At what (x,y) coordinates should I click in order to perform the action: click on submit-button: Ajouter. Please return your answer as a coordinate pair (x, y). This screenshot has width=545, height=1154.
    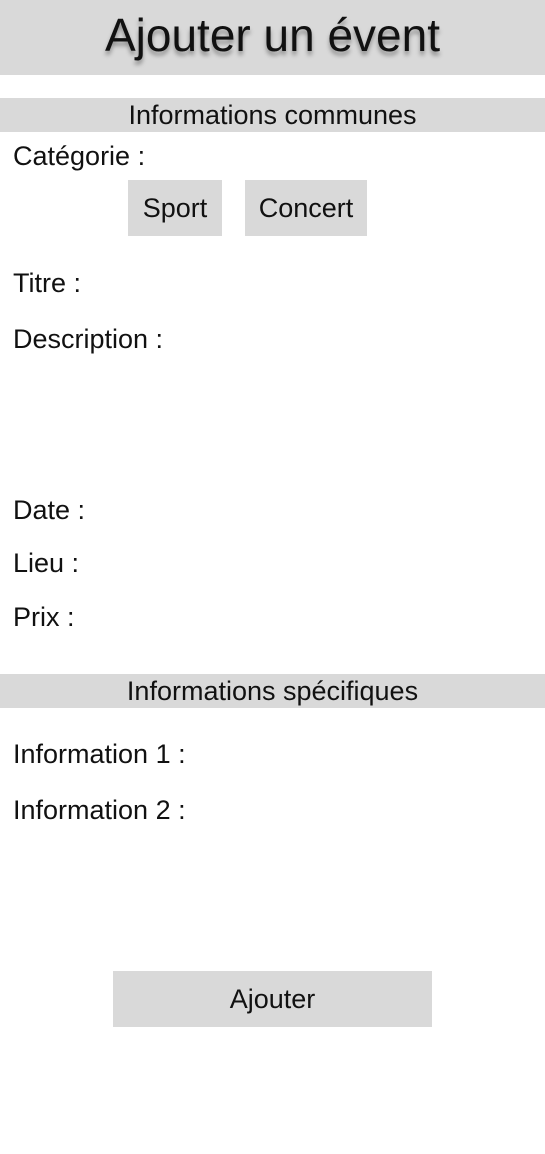
    Looking at the image, I should click on (272, 999).